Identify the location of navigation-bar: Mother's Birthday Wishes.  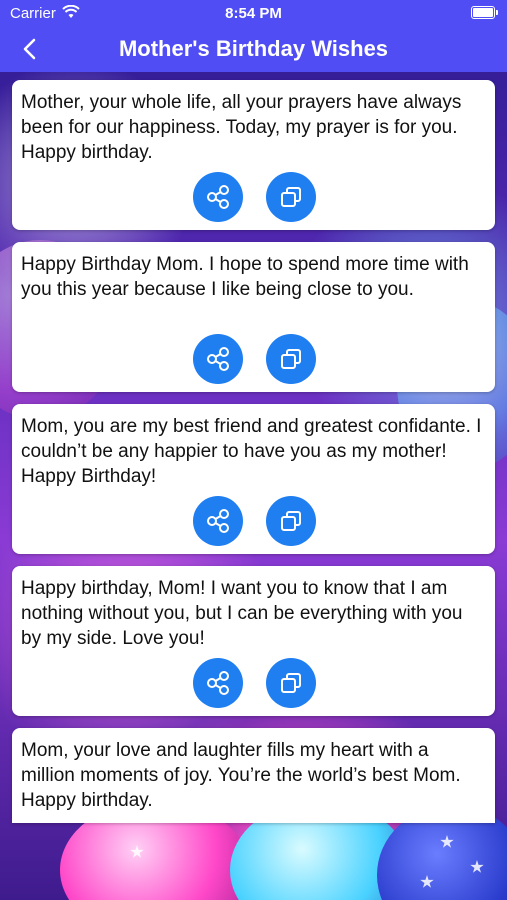
(253, 50).